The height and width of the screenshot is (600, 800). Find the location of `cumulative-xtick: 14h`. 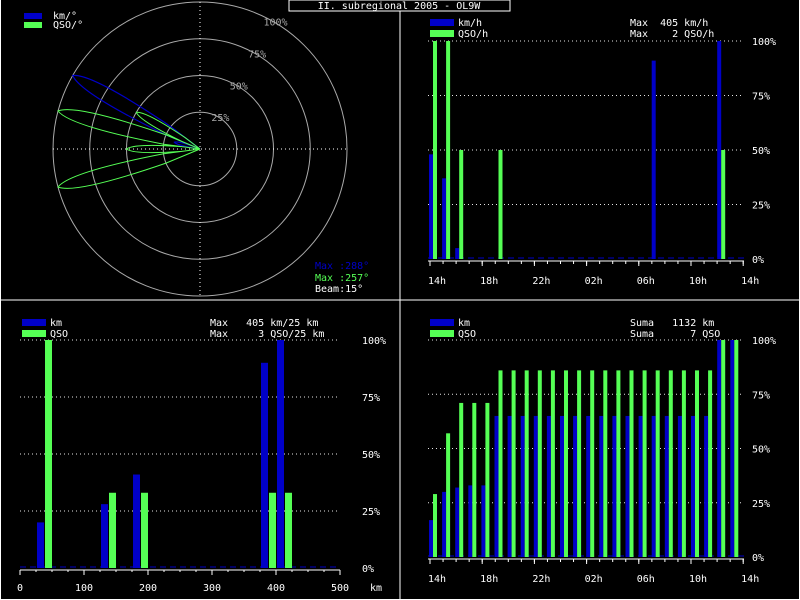

cumulative-xtick: 14h is located at coordinates (750, 579).